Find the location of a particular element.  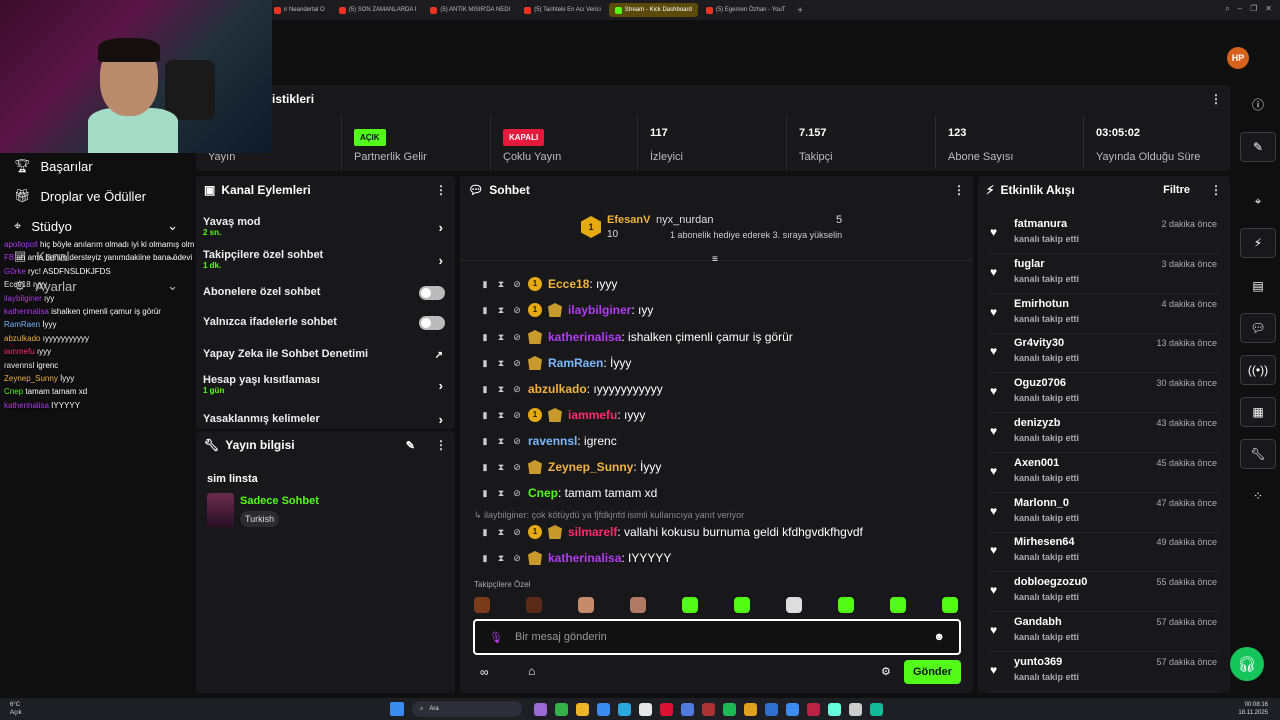

language-tag: Turkish is located at coordinates (260, 519).